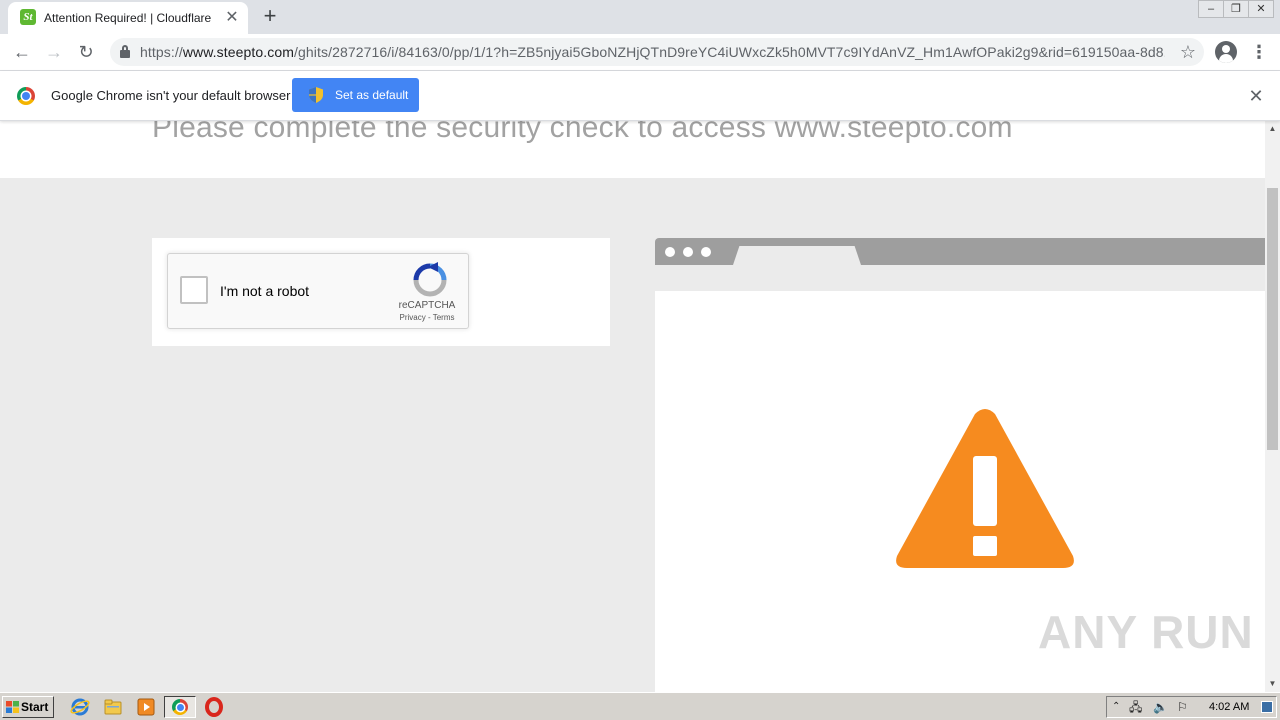 The width and height of the screenshot is (1280, 720). Describe the element at coordinates (1146, 632) in the screenshot. I see `anyrun-watermark: ANY RUN` at that location.